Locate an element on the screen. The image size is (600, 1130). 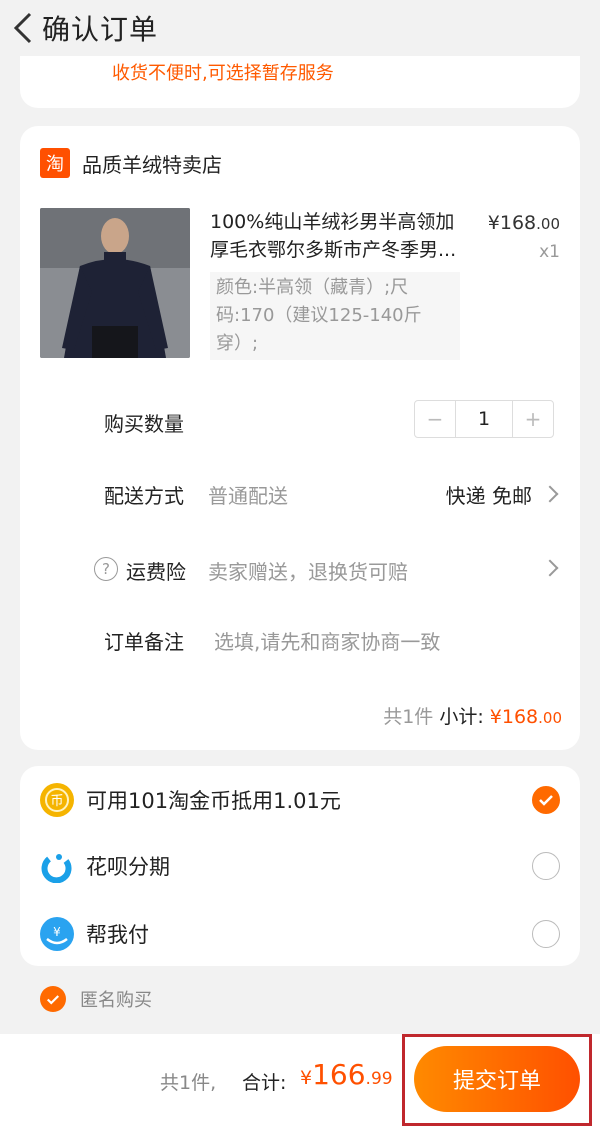
payment-option-help-pay: ¥ 帮我付 is located at coordinates (94, 934).